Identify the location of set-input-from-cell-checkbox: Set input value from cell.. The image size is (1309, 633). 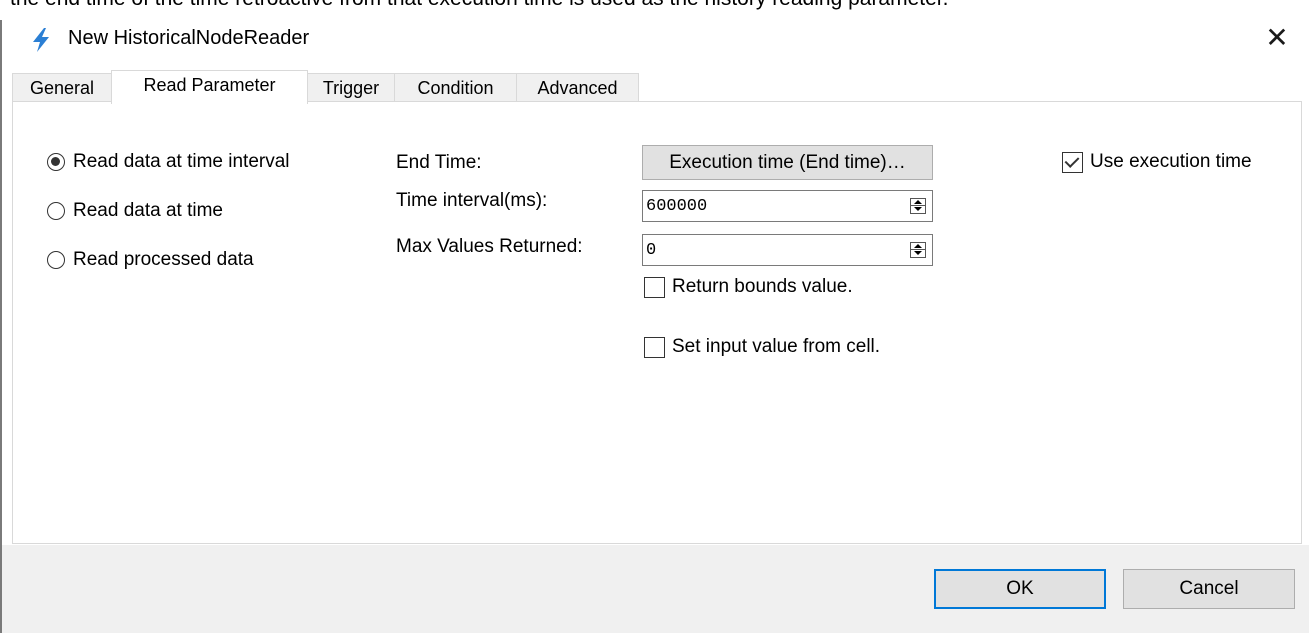
(762, 347).